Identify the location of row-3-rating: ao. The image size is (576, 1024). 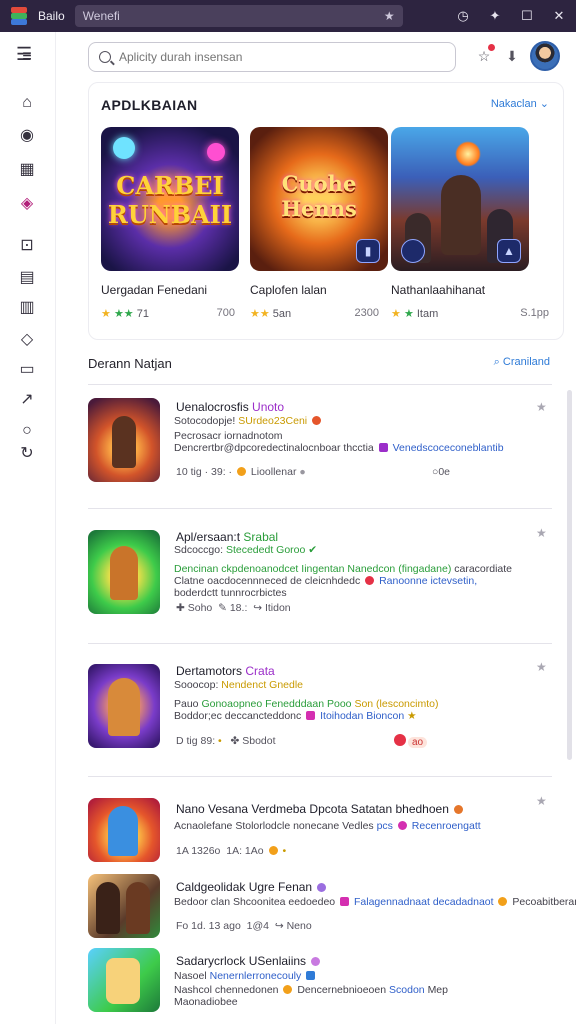
(410, 741).